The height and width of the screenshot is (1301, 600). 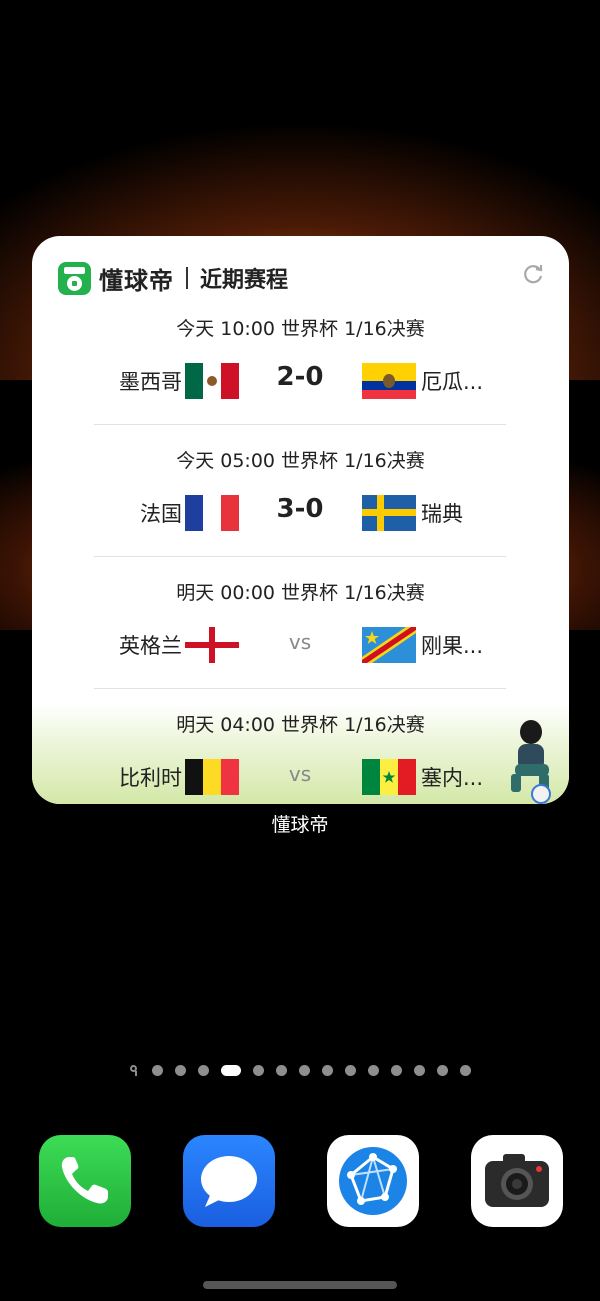 What do you see at coordinates (389, 381) in the screenshot?
I see `ecuador-flag-icon` at bounding box center [389, 381].